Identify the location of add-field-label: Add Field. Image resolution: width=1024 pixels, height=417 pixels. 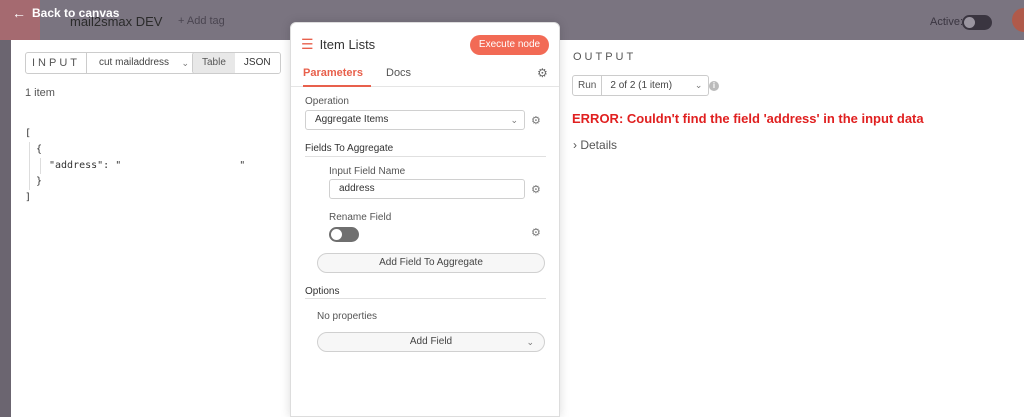
(431, 341).